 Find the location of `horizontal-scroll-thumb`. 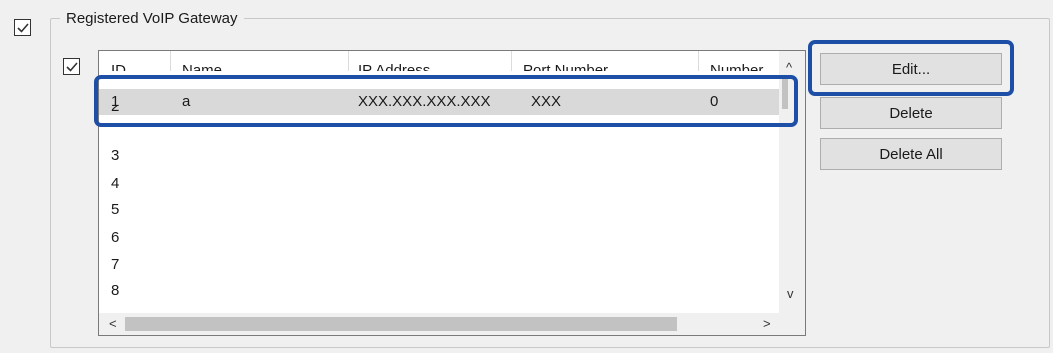

horizontal-scroll-thumb is located at coordinates (401, 324).